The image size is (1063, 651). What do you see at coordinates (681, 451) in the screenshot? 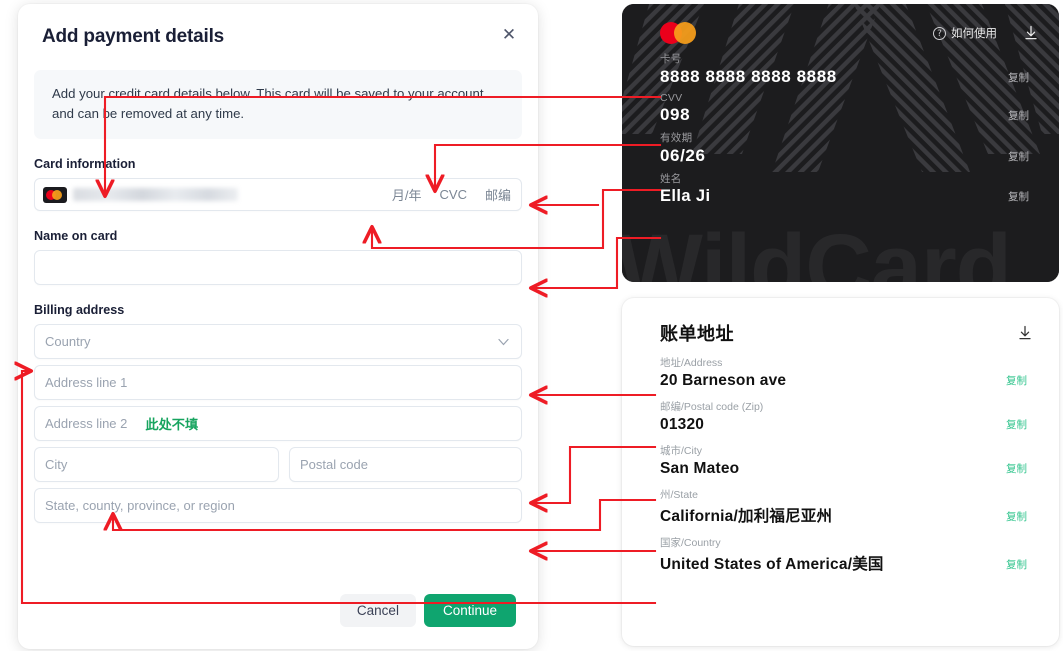
I see `billing-row-label: 城市/City` at bounding box center [681, 451].